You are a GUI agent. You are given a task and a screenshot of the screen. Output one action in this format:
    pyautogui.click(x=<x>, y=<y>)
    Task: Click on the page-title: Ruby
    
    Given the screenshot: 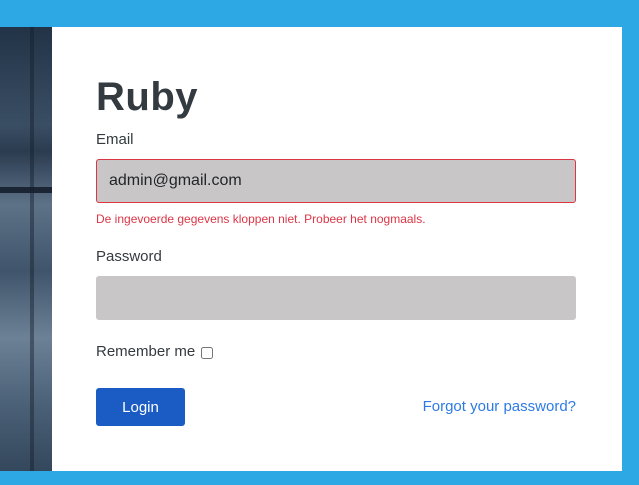 What is the action you would take?
    pyautogui.click(x=147, y=97)
    